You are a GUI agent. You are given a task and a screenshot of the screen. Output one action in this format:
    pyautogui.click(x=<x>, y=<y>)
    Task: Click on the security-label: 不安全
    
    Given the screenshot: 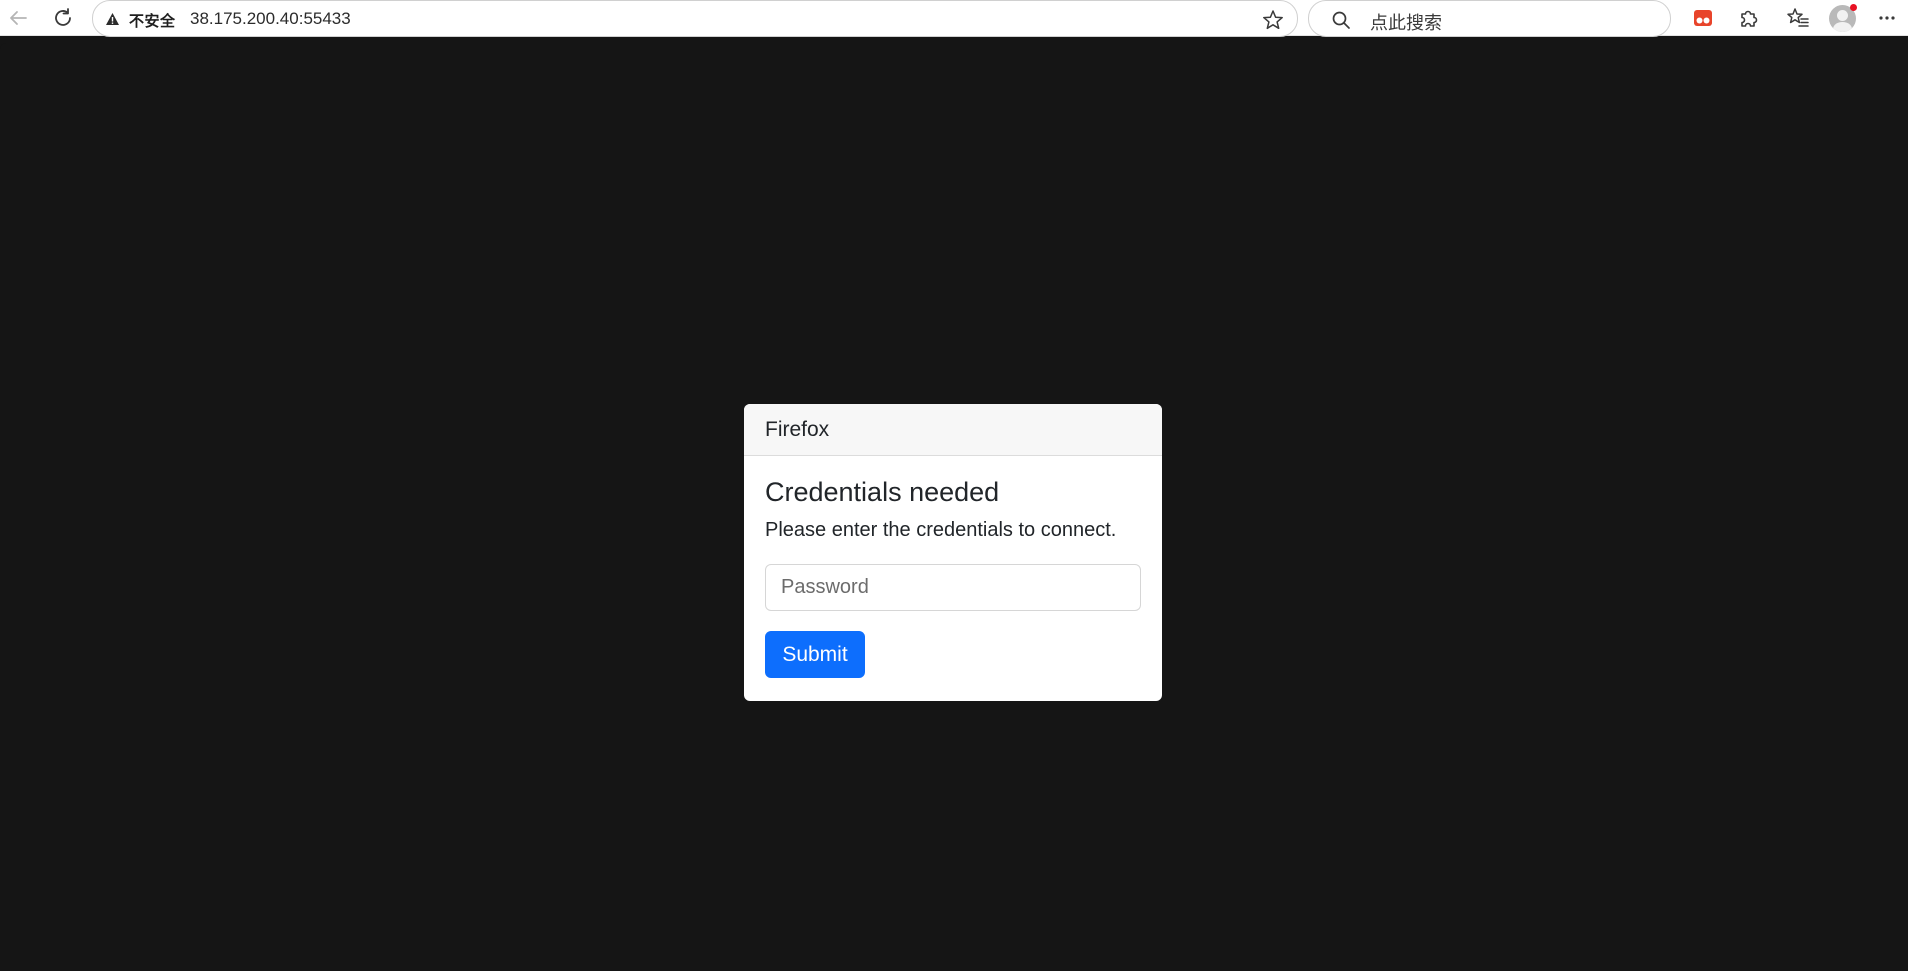 What is the action you would take?
    pyautogui.click(x=152, y=20)
    